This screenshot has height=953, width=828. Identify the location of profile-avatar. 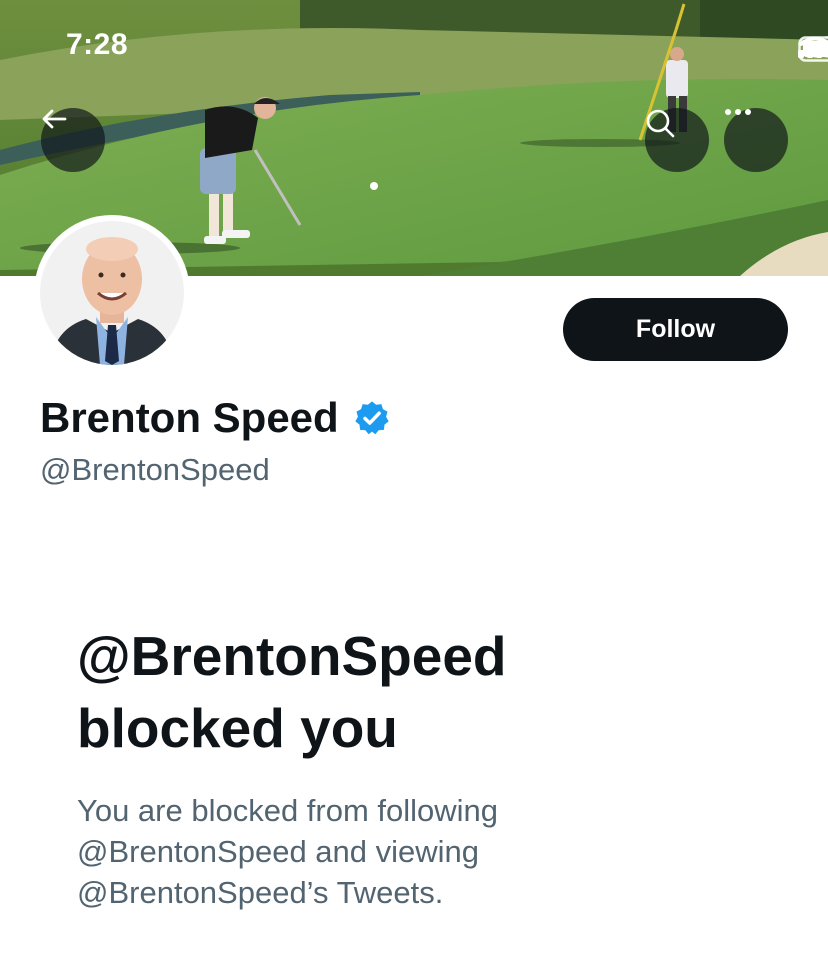
(112, 293).